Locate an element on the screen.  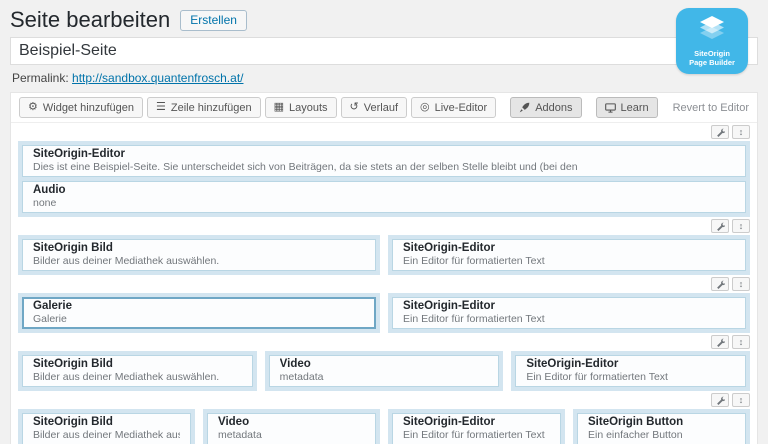
toolbar-button-label: Zeile hinzufügen is located at coordinates (211, 107).